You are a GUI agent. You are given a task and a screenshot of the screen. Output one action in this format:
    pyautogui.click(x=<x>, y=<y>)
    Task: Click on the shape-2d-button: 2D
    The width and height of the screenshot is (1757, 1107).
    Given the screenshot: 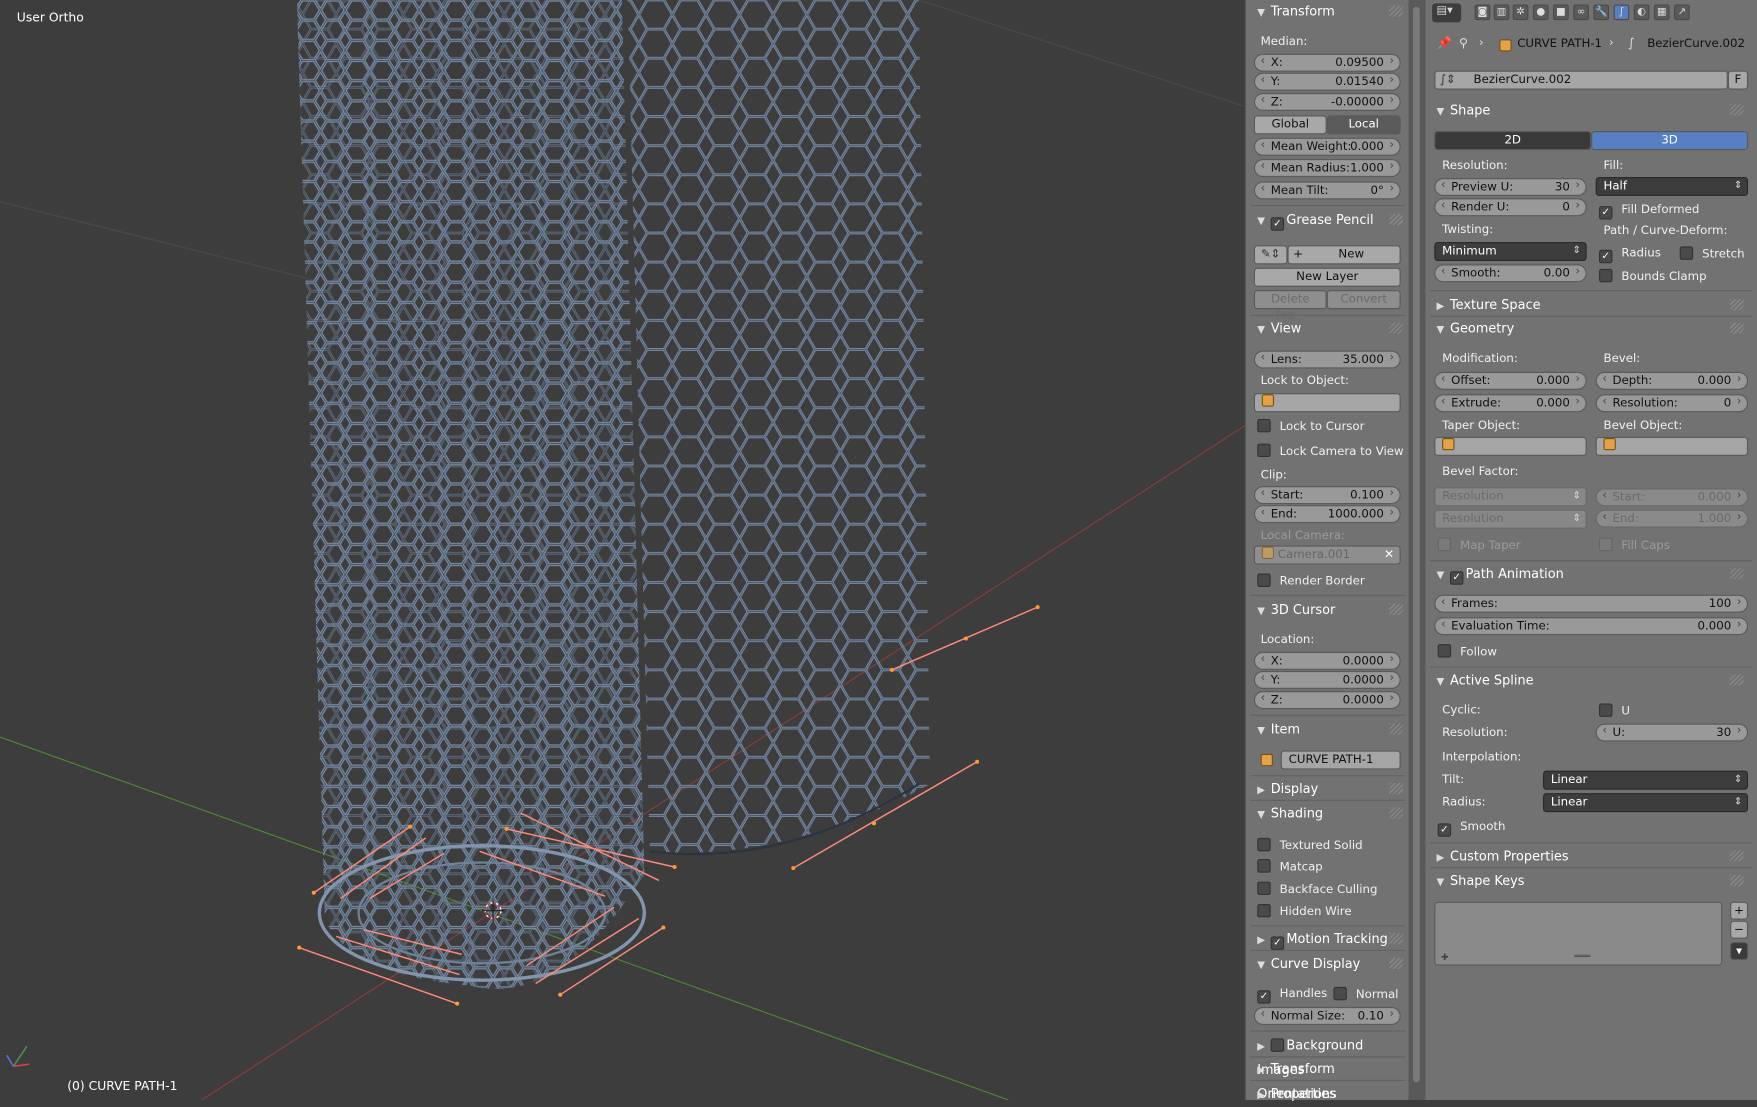 What is the action you would take?
    pyautogui.click(x=1513, y=141)
    